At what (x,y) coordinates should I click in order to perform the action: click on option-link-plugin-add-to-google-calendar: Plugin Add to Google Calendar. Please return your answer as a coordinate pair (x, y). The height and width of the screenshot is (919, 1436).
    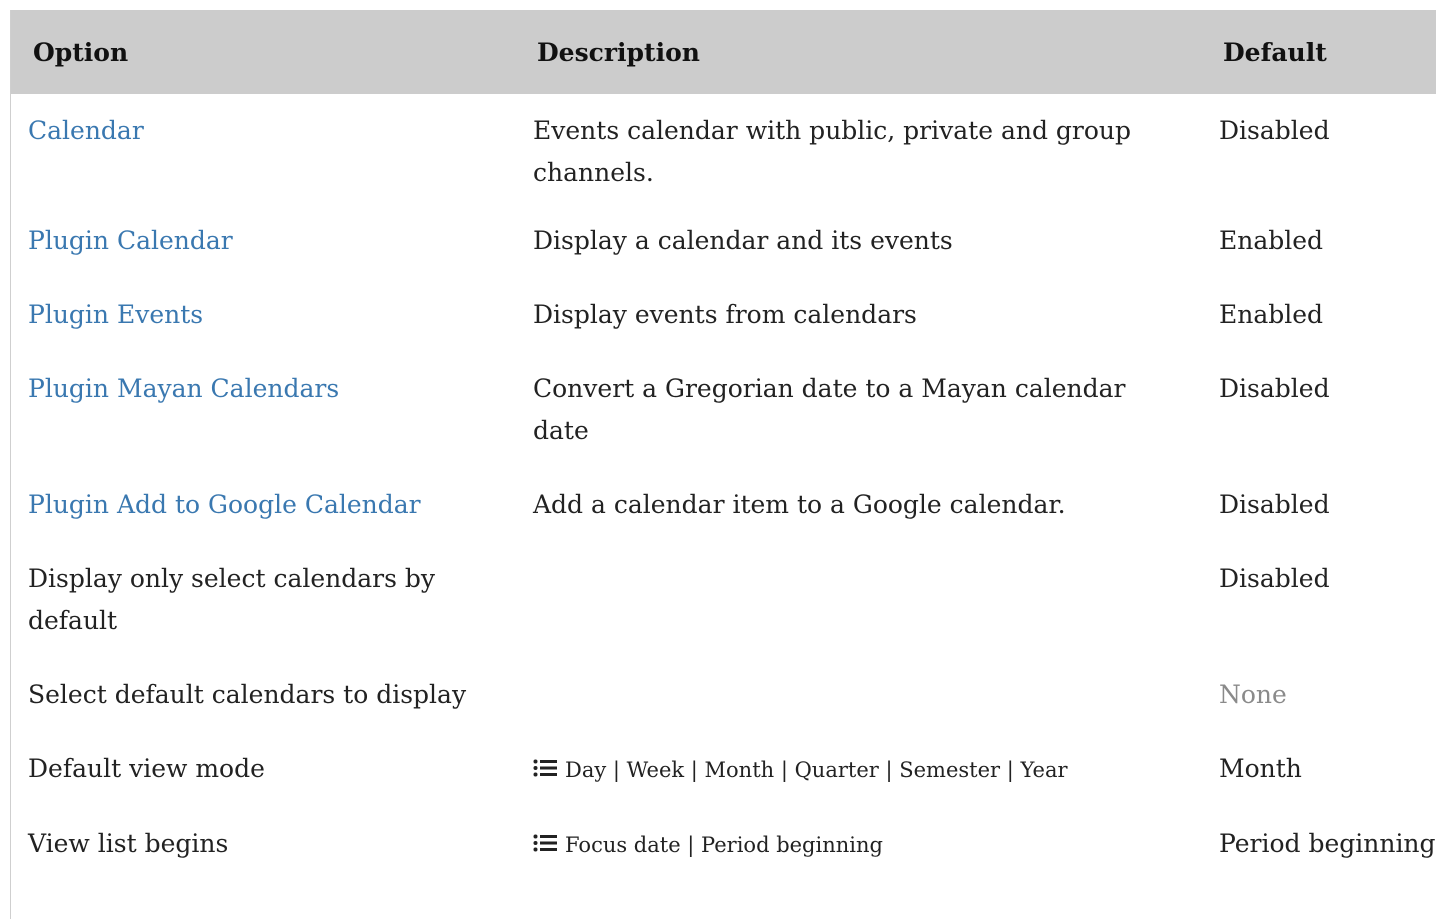
    Looking at the image, I should click on (224, 504).